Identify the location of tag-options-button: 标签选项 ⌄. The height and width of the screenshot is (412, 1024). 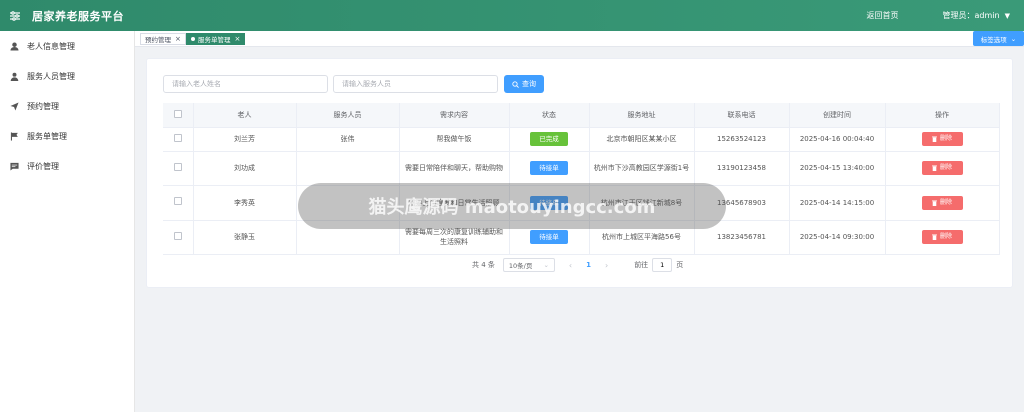
(998, 38).